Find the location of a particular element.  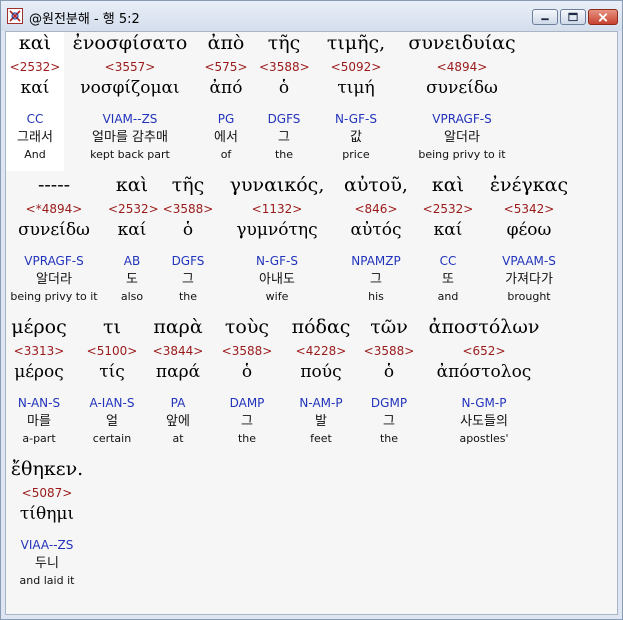

word-column: τι <5100> τίς A-IAN-S 얼 certain is located at coordinates (112, 380).